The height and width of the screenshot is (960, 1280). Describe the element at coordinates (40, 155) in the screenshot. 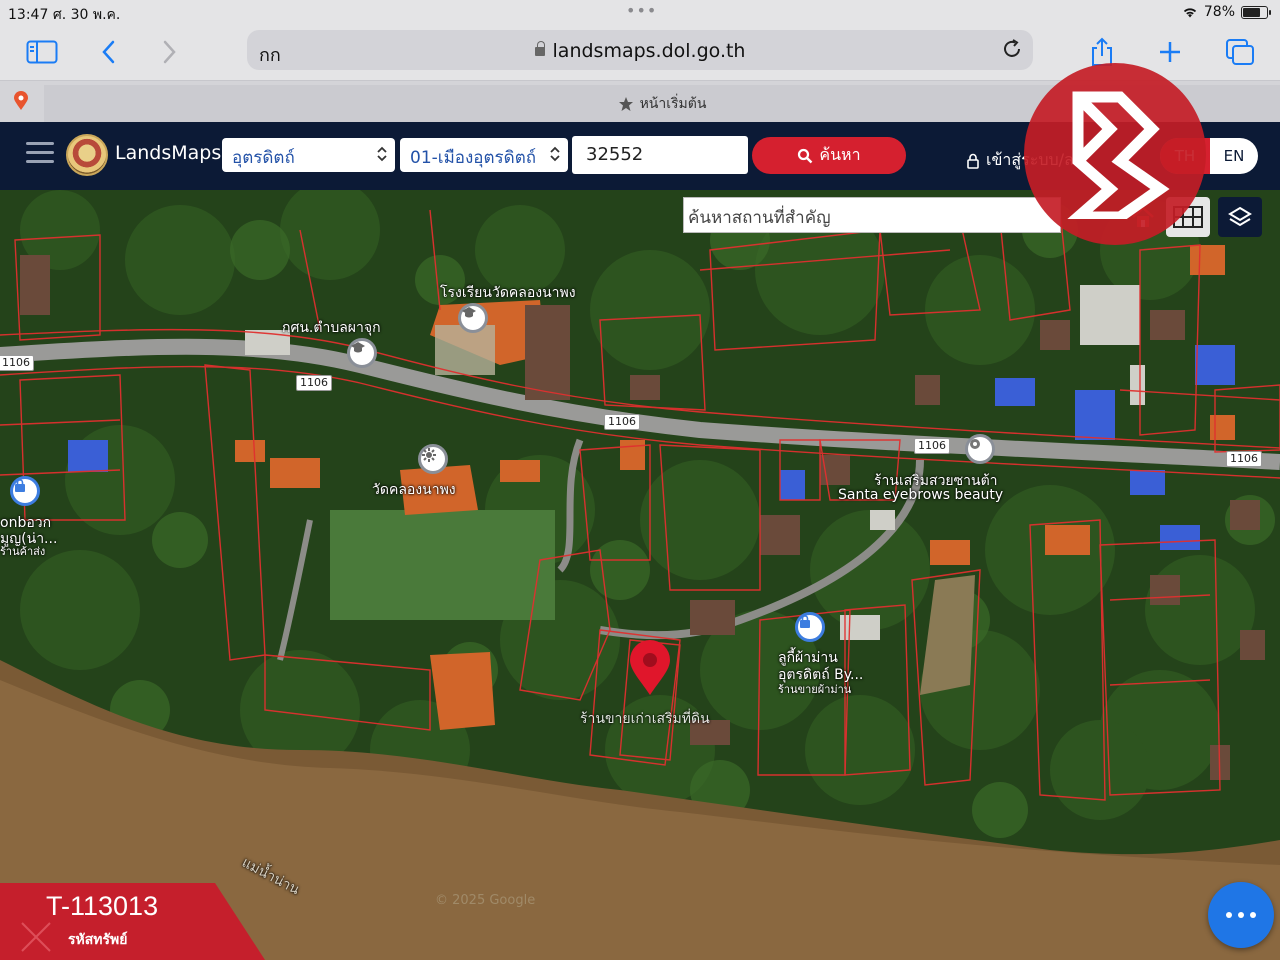

I see `menu-icon` at that location.